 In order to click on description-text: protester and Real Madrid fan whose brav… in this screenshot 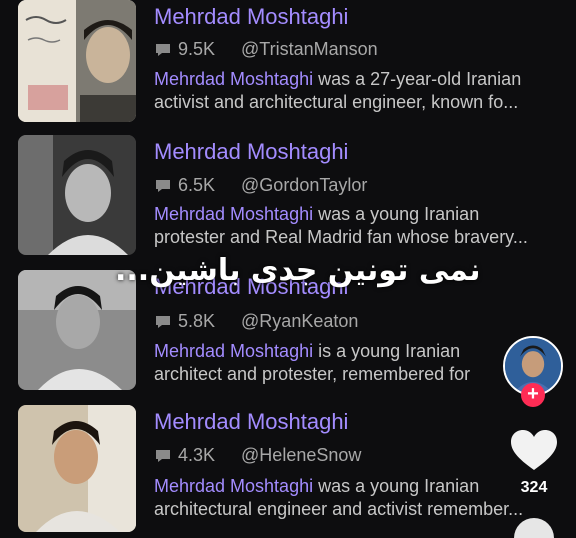, I will do `click(341, 237)`.